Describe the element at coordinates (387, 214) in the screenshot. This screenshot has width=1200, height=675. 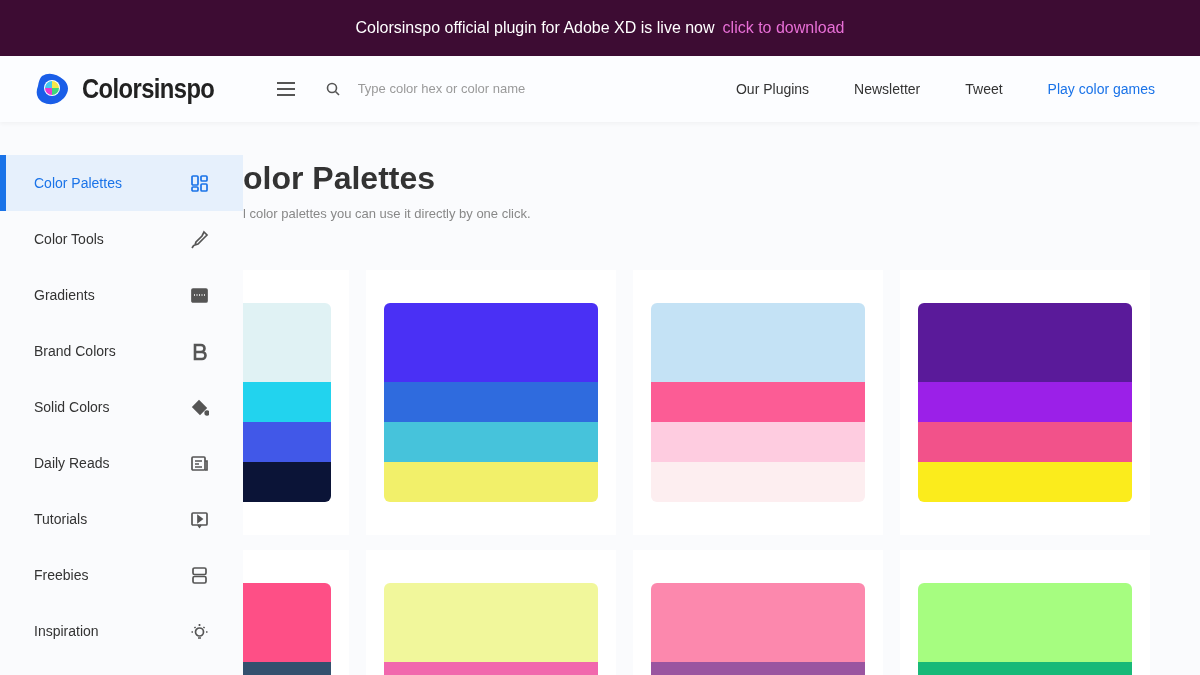
I see `page-subtitle: l color palettes you can use it directly by one click.` at that location.